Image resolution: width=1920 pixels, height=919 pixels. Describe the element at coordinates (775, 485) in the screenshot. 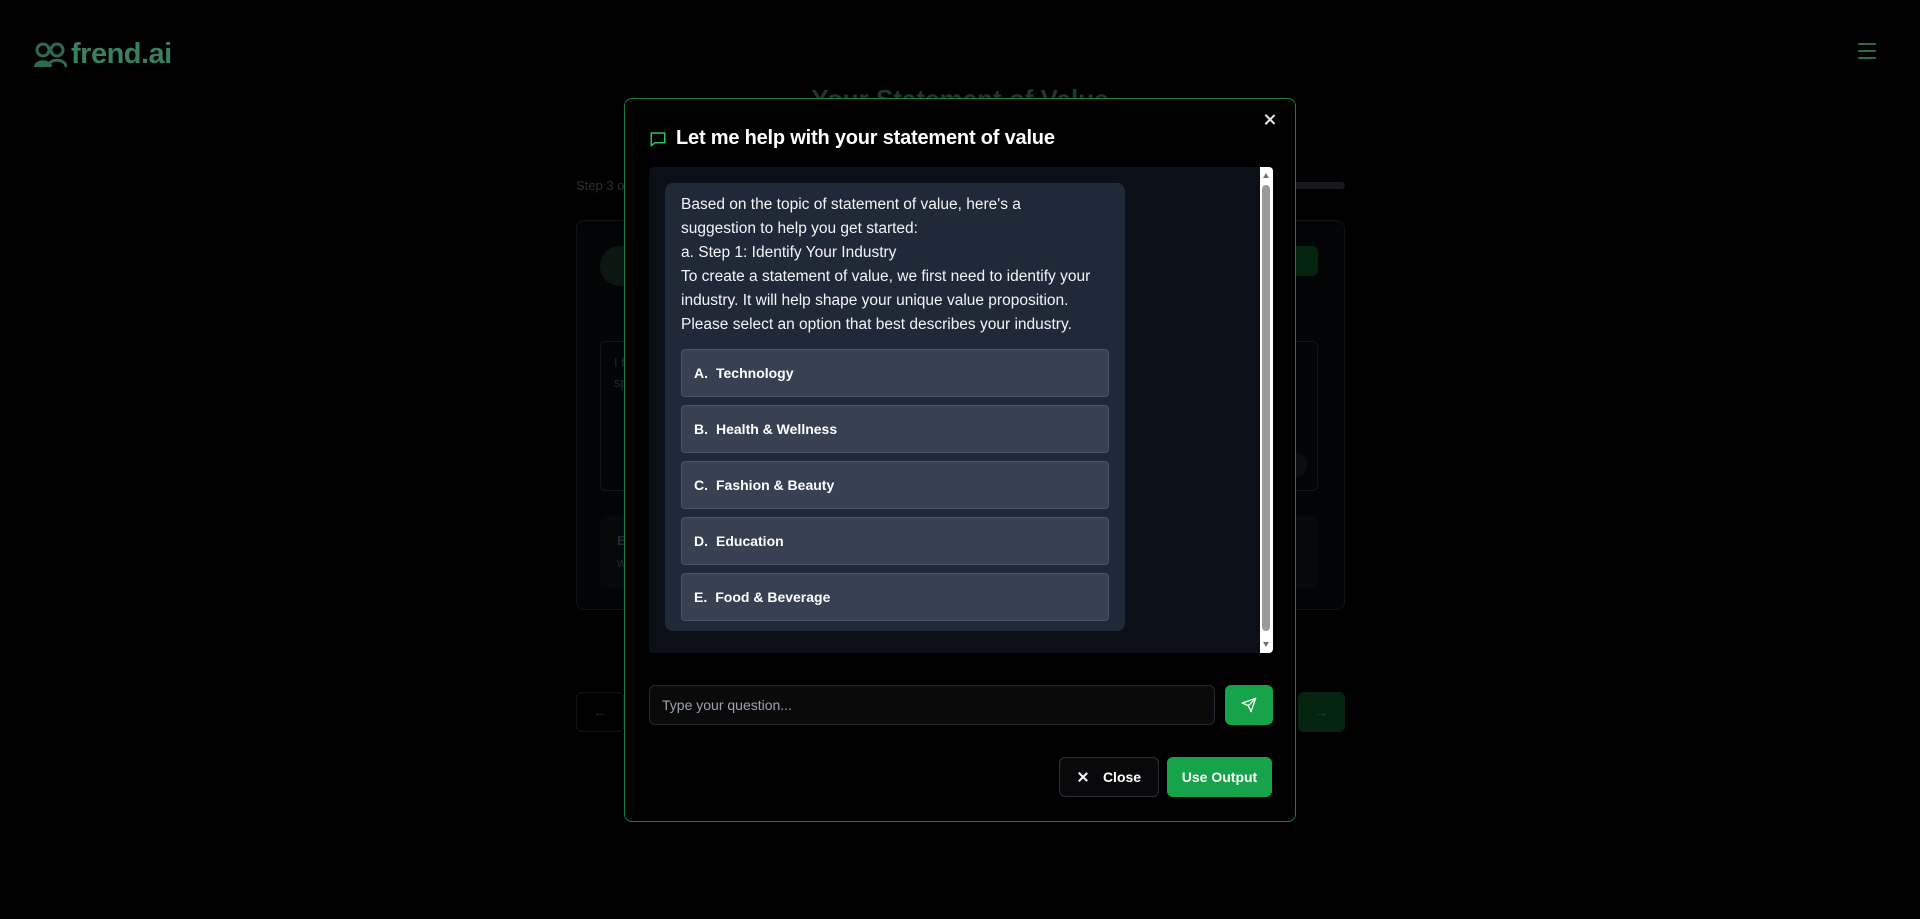

I see `option-label: Fashion & Beauty` at that location.